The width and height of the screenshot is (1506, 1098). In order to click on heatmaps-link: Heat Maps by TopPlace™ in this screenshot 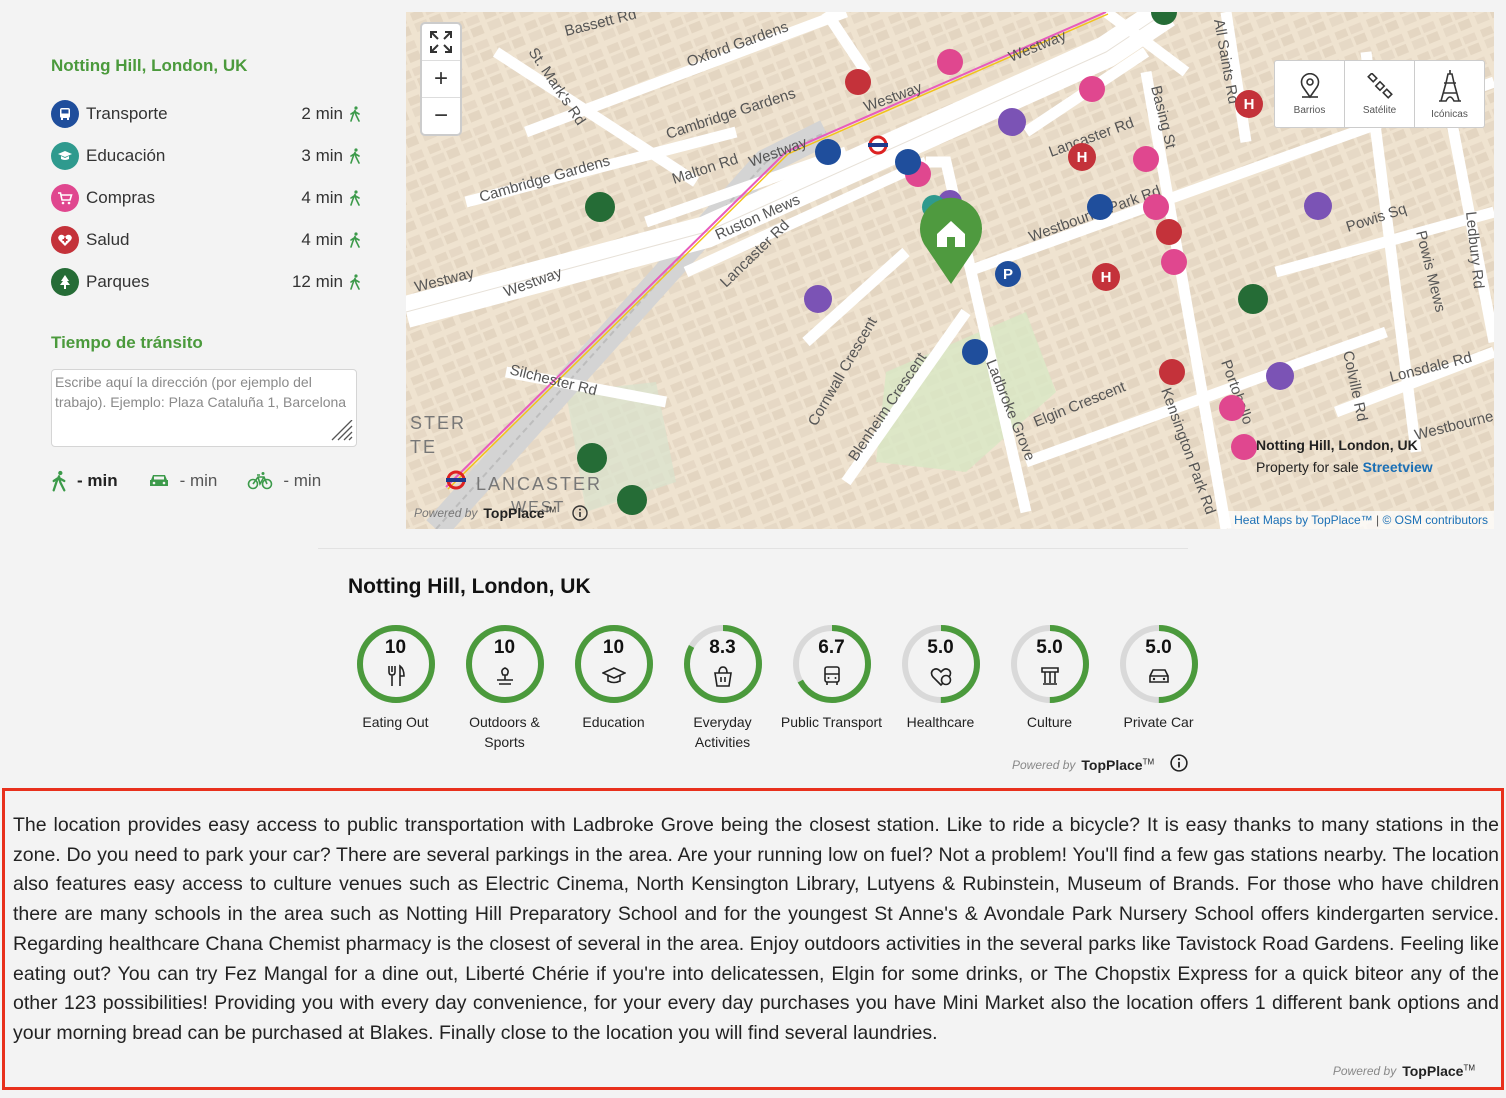, I will do `click(1303, 520)`.